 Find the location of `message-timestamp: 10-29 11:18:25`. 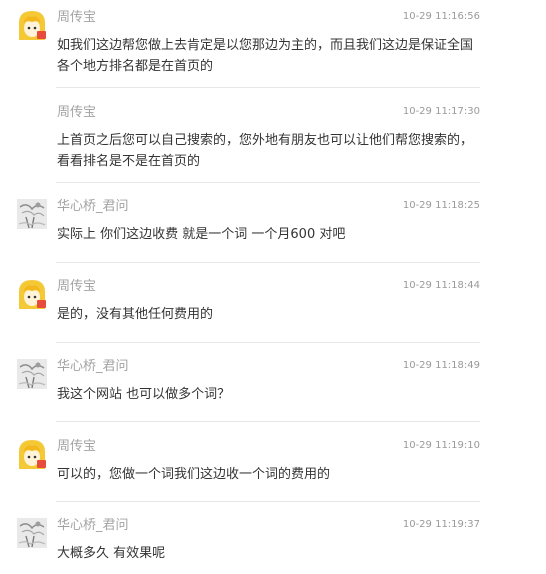

message-timestamp: 10-29 11:18:25 is located at coordinates (441, 205).